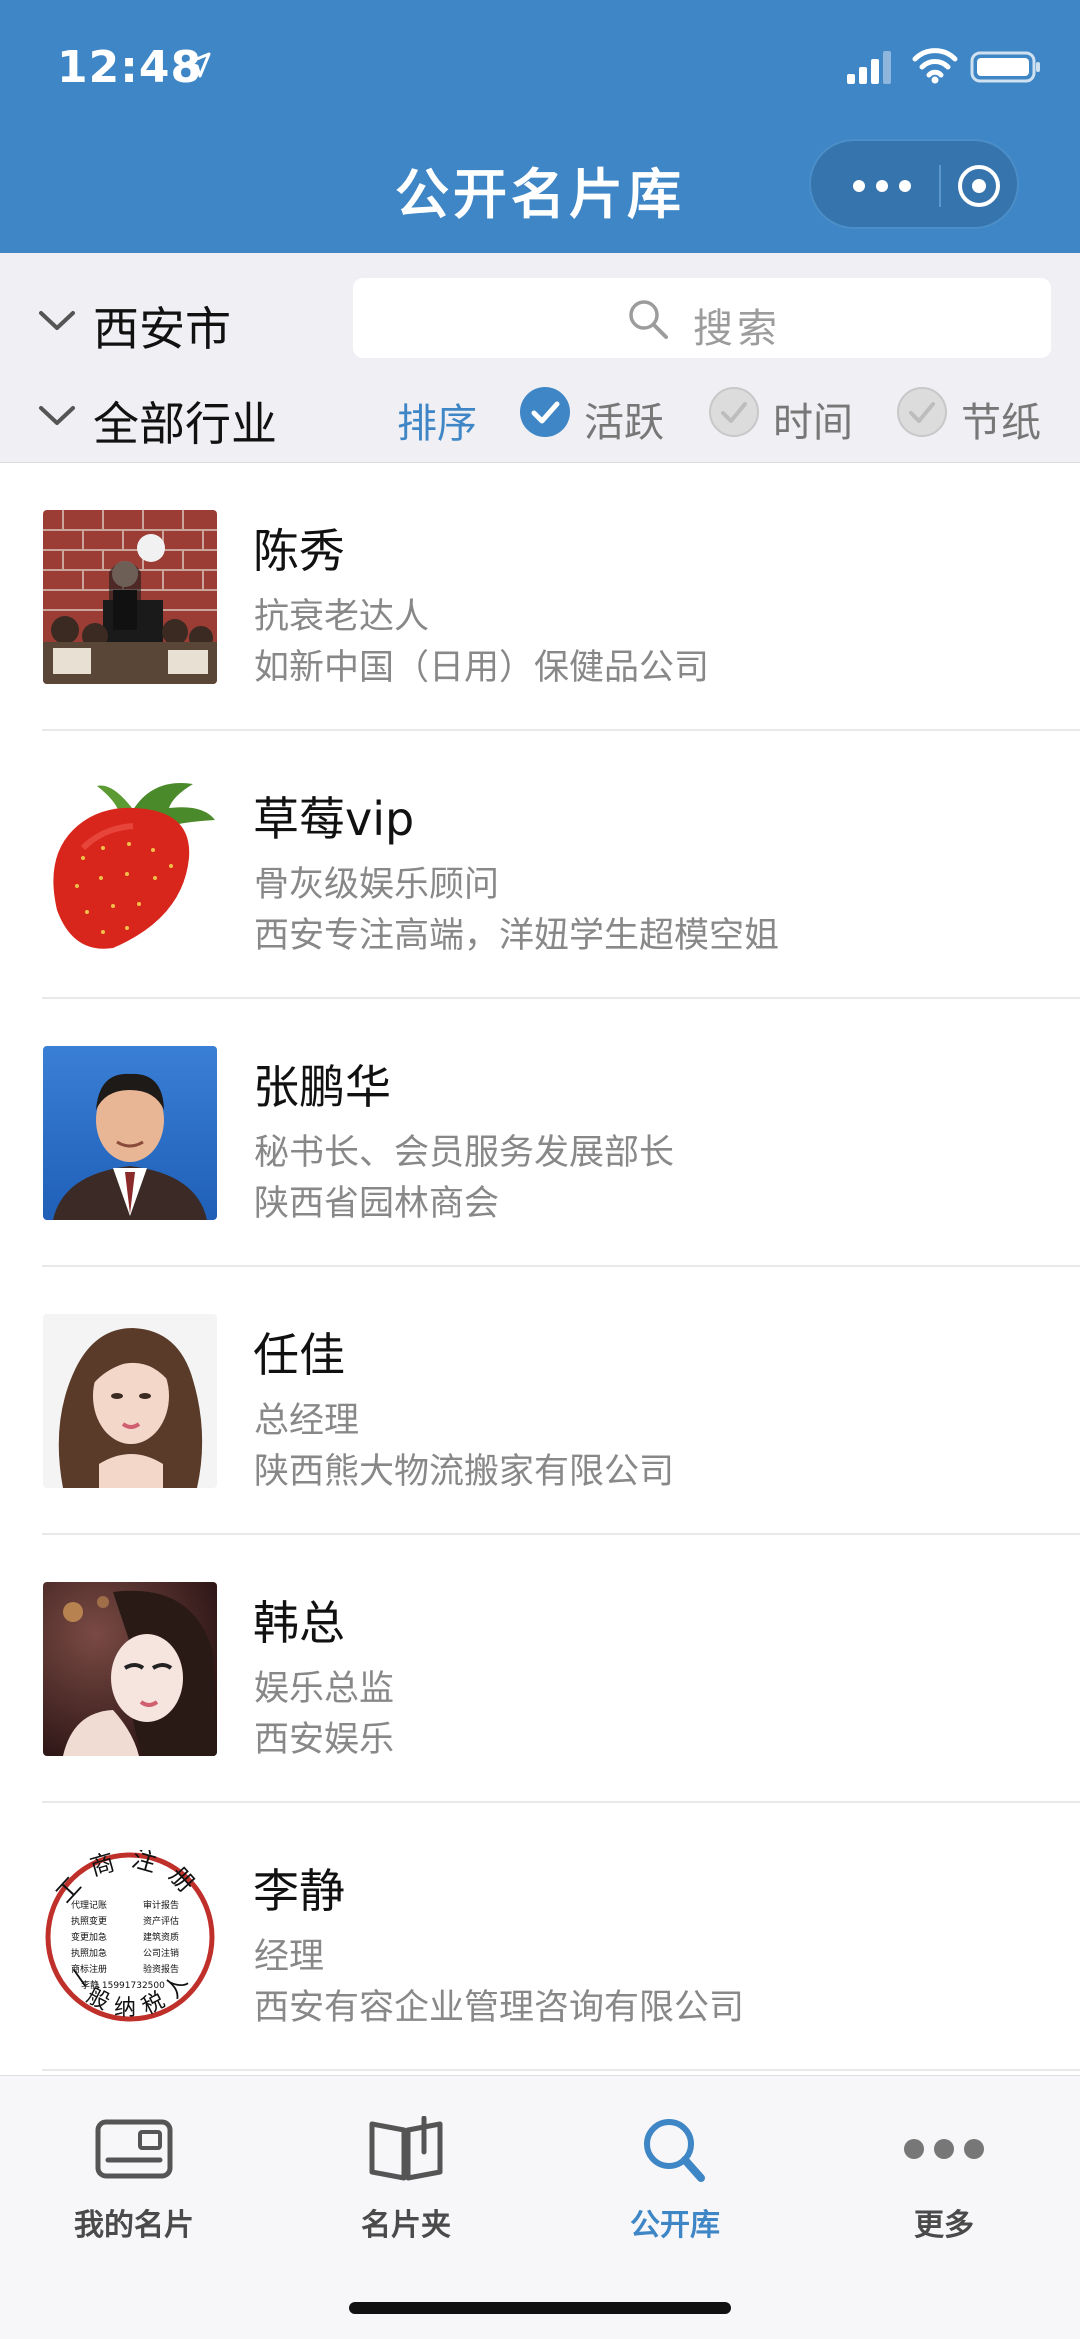 Image resolution: width=1080 pixels, height=2339 pixels. Describe the element at coordinates (675, 2196) in the screenshot. I see `tab-public-library: 公开库` at that location.